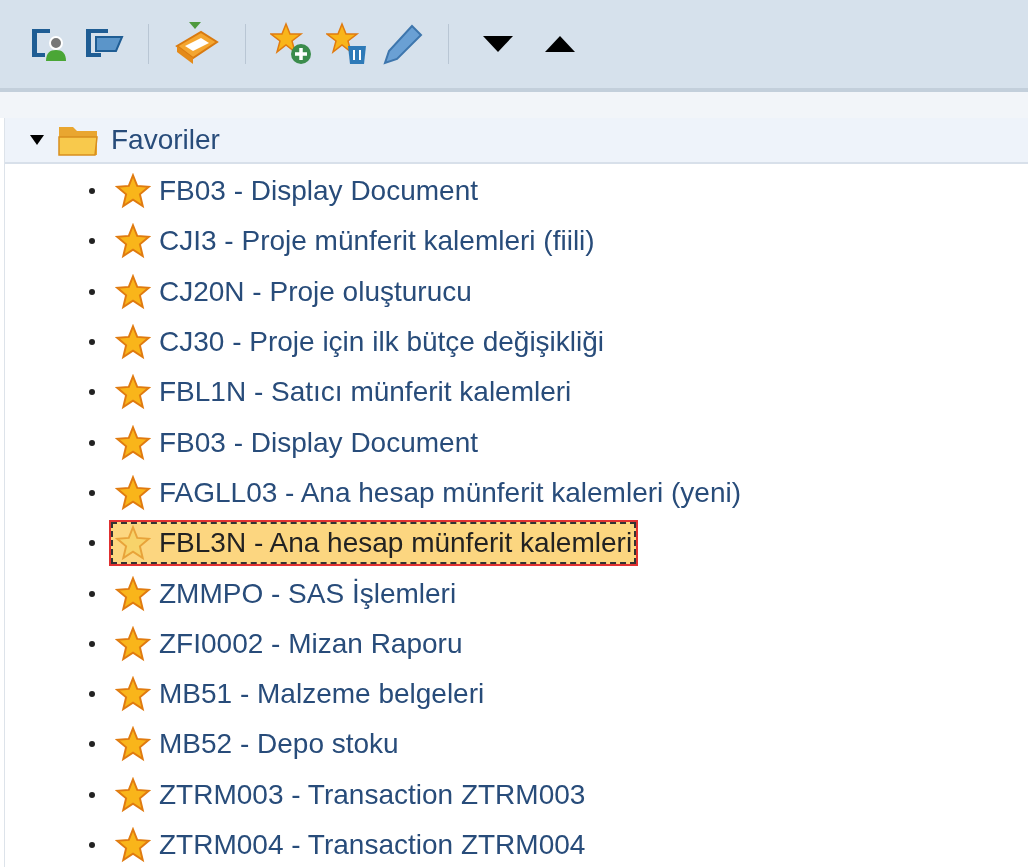 This screenshot has height=867, width=1028. I want to click on favorite-item: FAGLL03 - Ana hesap münferit kalemleri (yeni), so click(430, 492).